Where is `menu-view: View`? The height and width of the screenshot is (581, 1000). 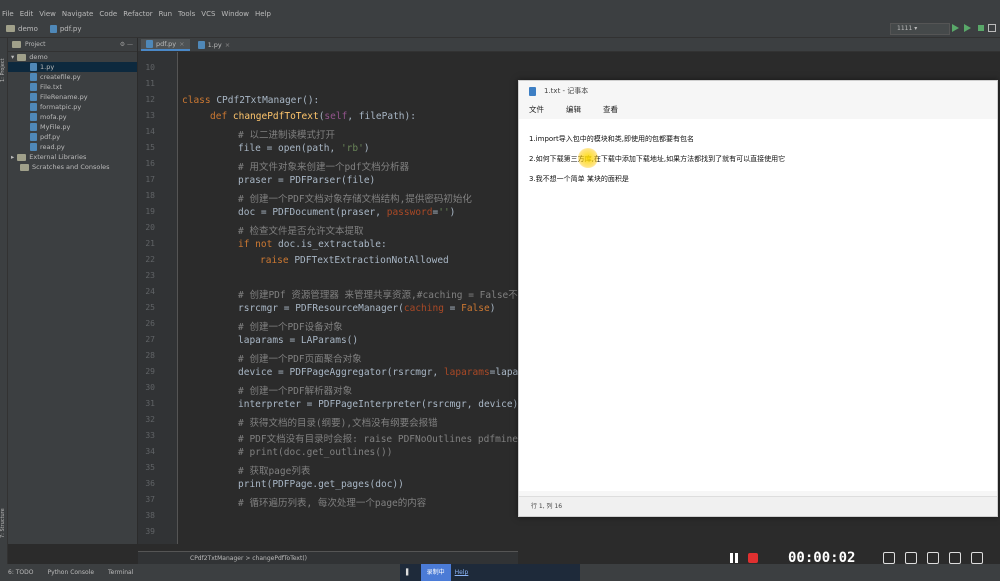
menu-view: View is located at coordinates (47, 14).